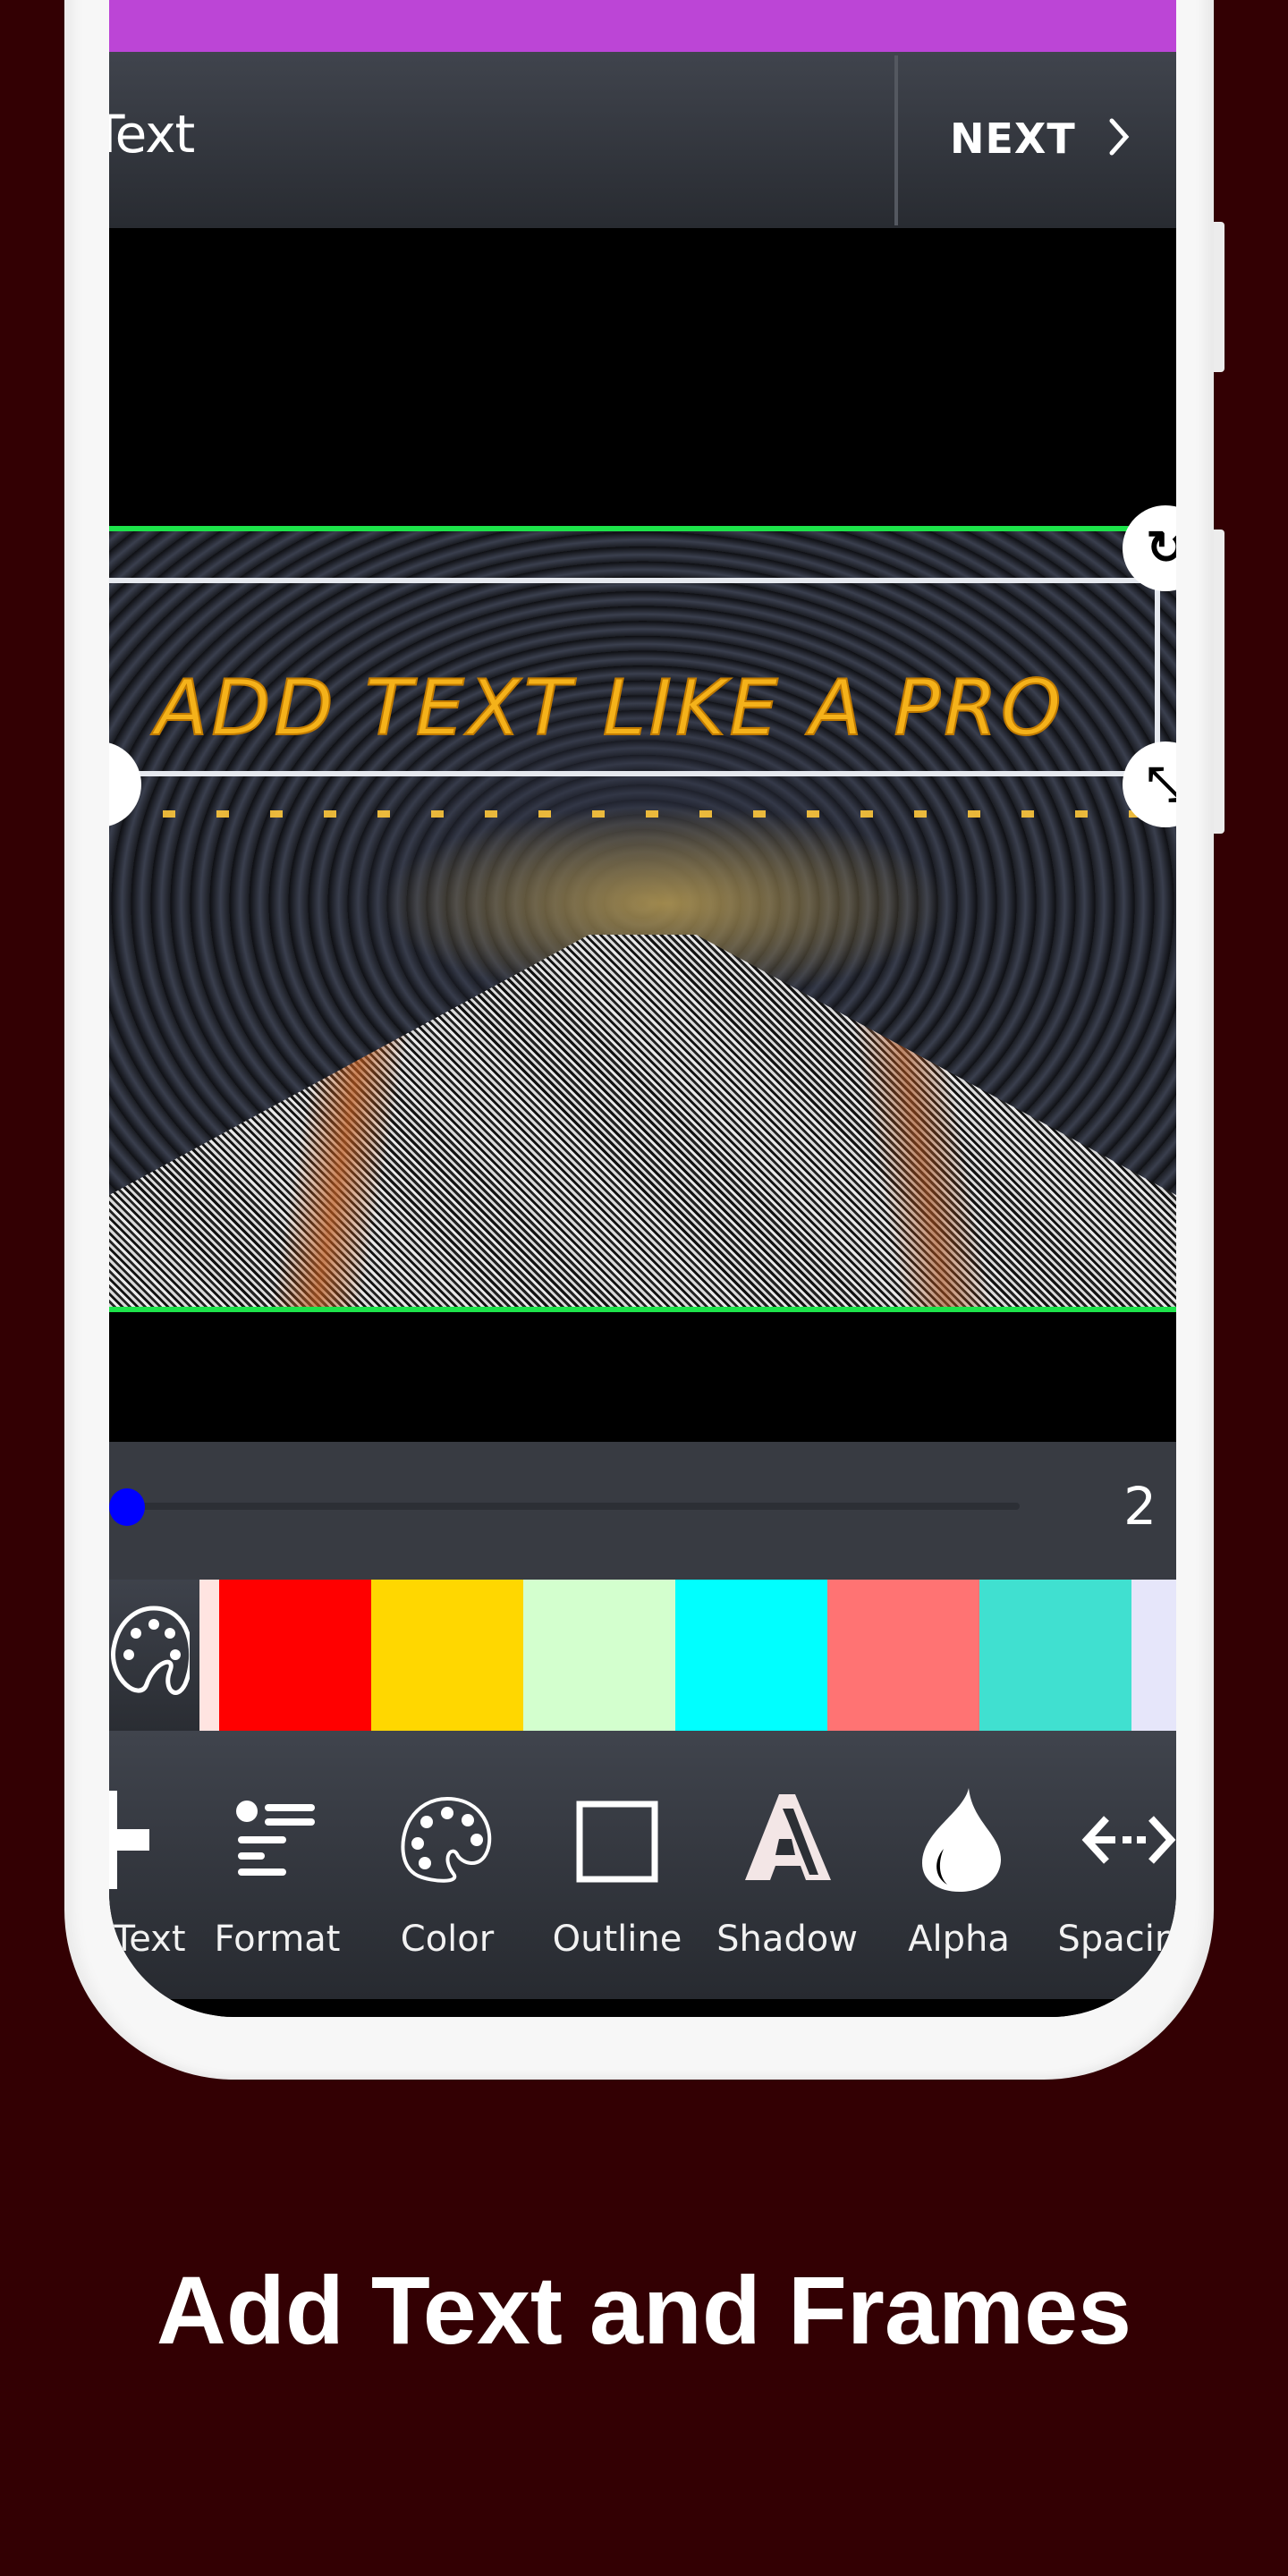  What do you see at coordinates (127, 1507) in the screenshot?
I see `slider-knob` at bounding box center [127, 1507].